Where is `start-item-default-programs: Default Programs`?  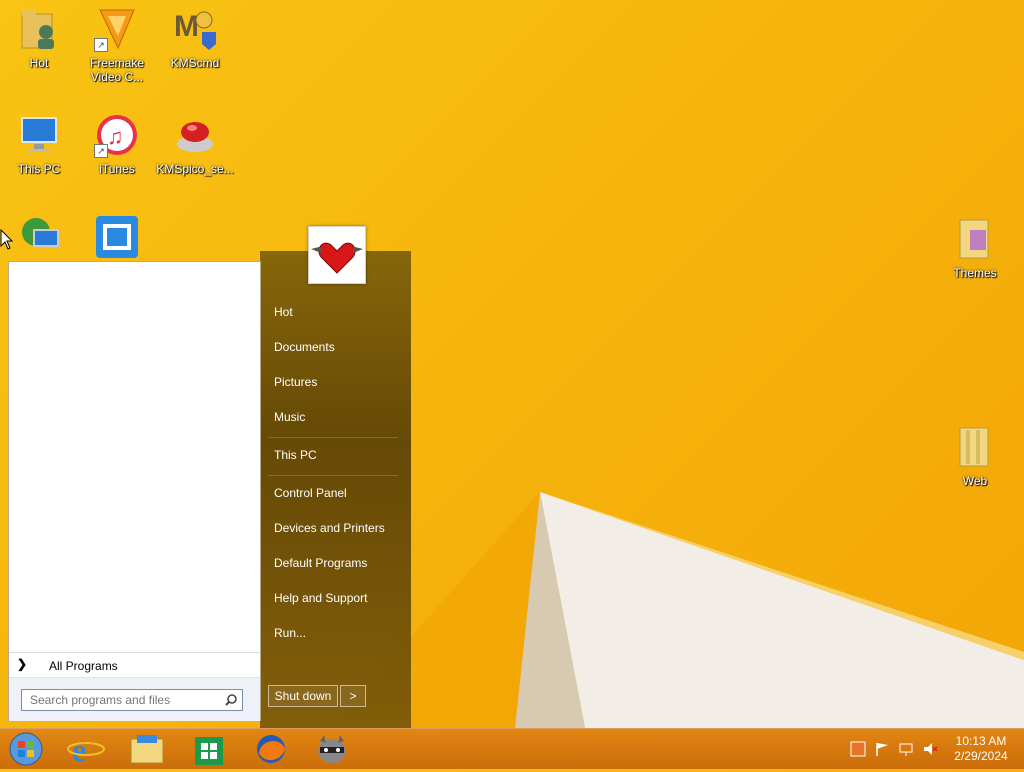
start-item-default-programs: Default Programs is located at coordinates (336, 563).